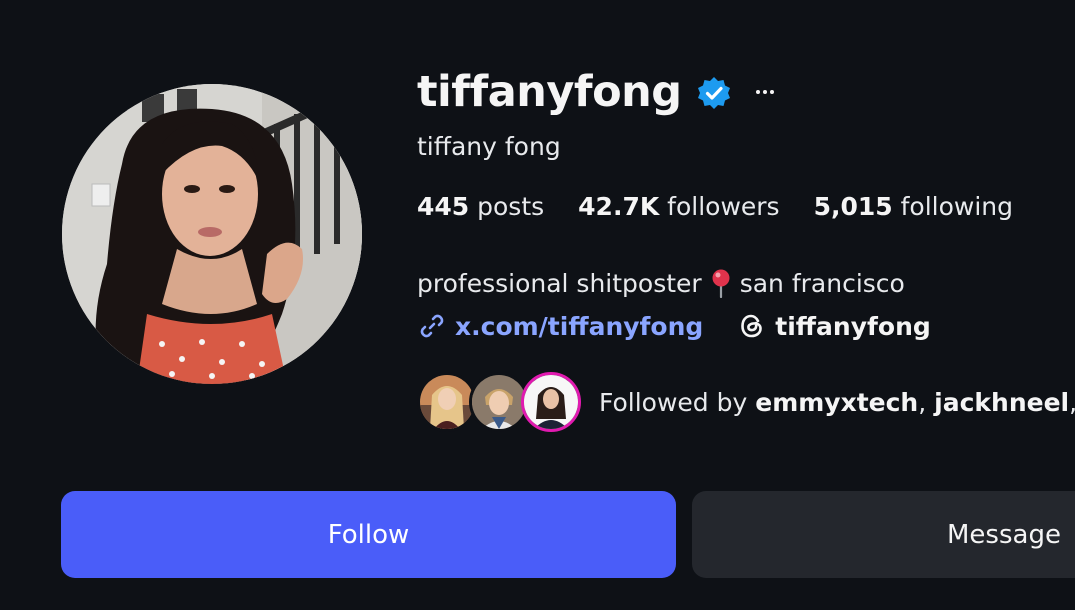 The width and height of the screenshot is (1075, 610). What do you see at coordinates (432, 326) in the screenshot?
I see `link-icon` at bounding box center [432, 326].